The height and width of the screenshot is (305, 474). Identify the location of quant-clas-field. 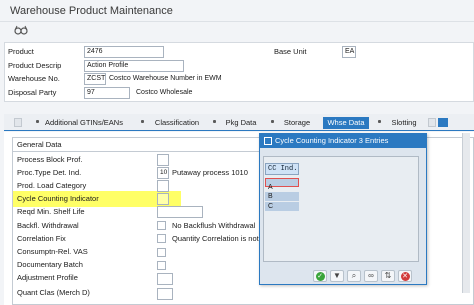
(165, 294).